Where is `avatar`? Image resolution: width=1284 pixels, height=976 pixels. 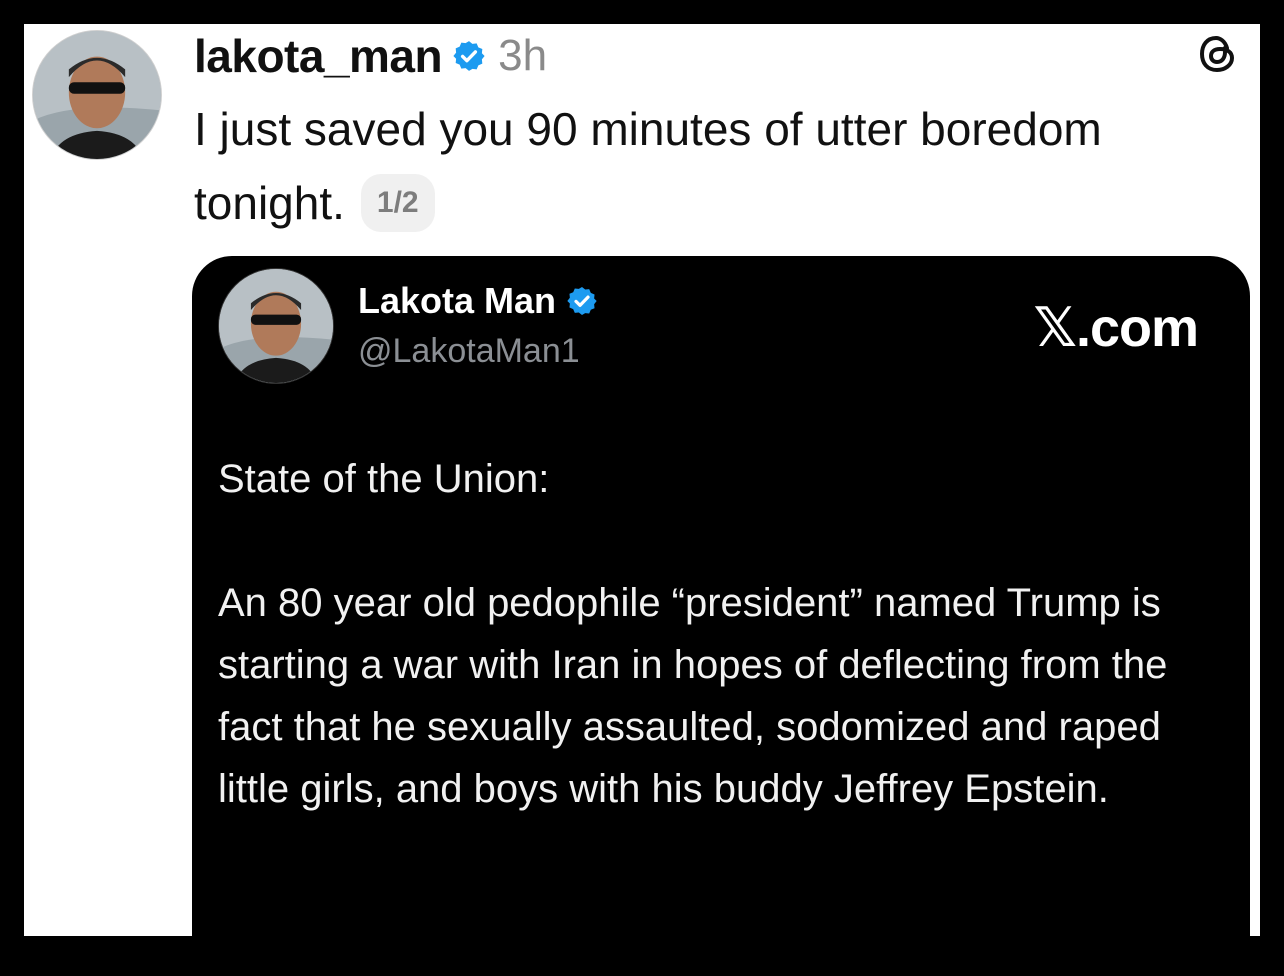 avatar is located at coordinates (97, 95).